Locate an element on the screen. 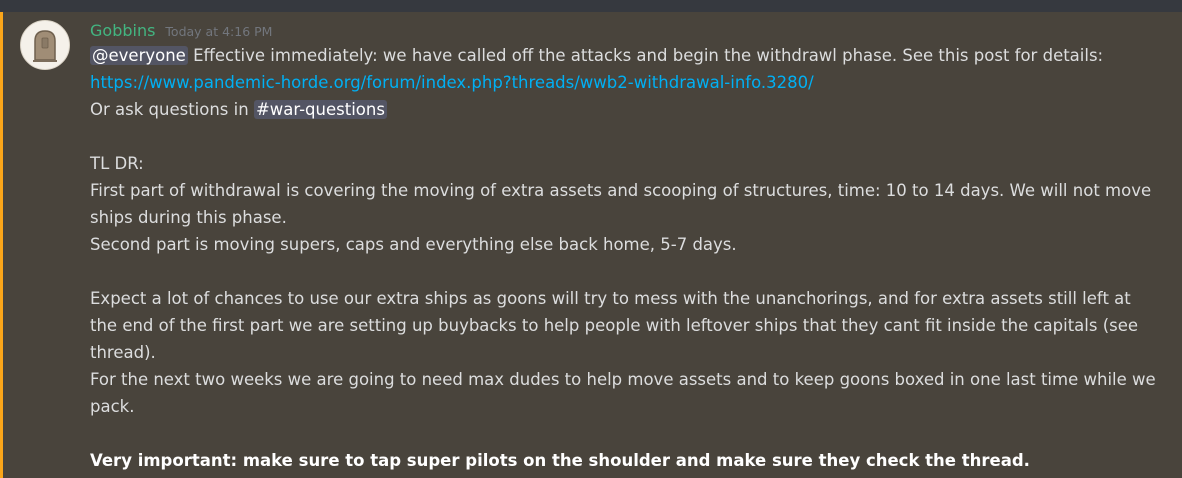  body-line: ships during this phase. is located at coordinates (188, 217).